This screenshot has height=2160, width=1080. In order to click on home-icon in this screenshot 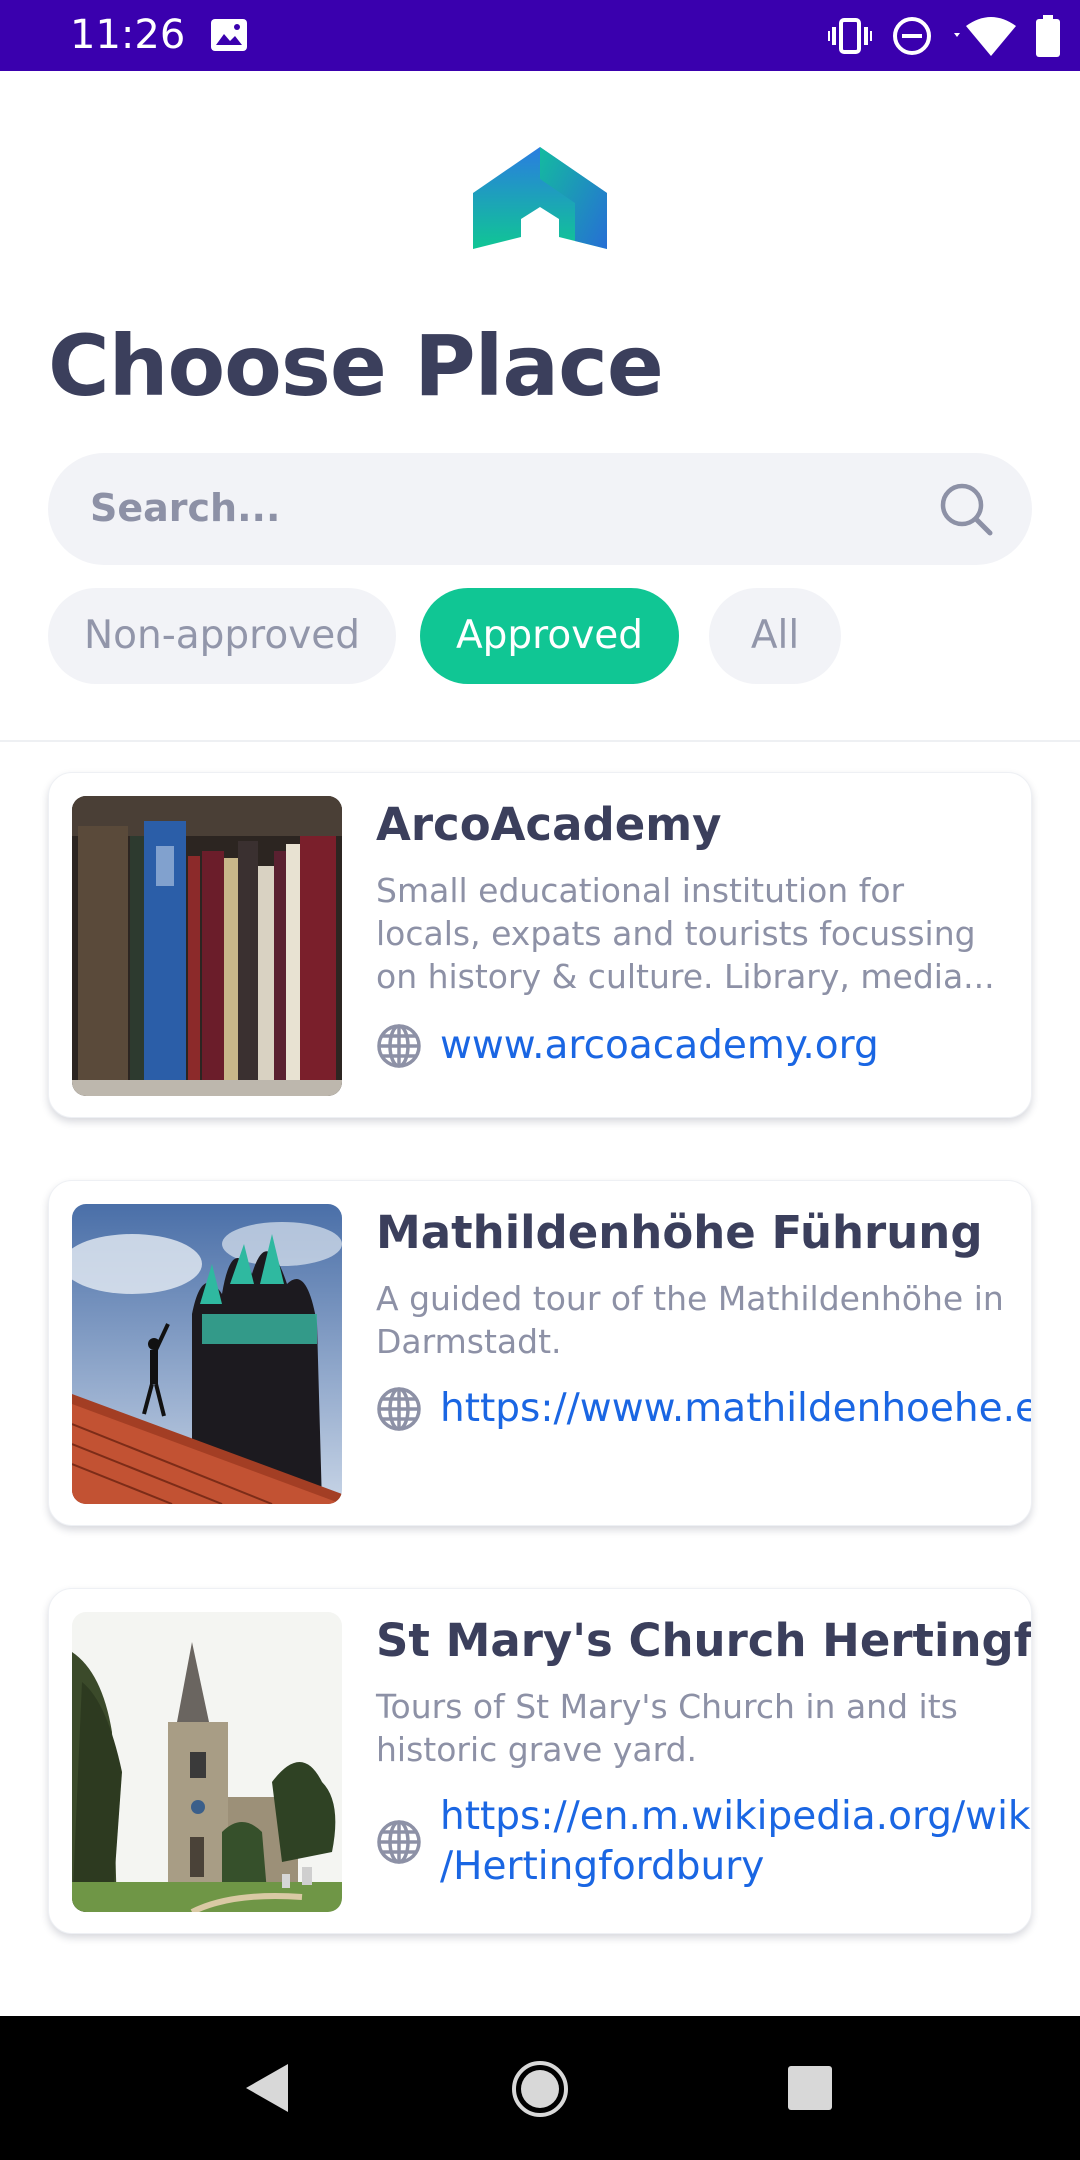, I will do `click(540, 2089)`.